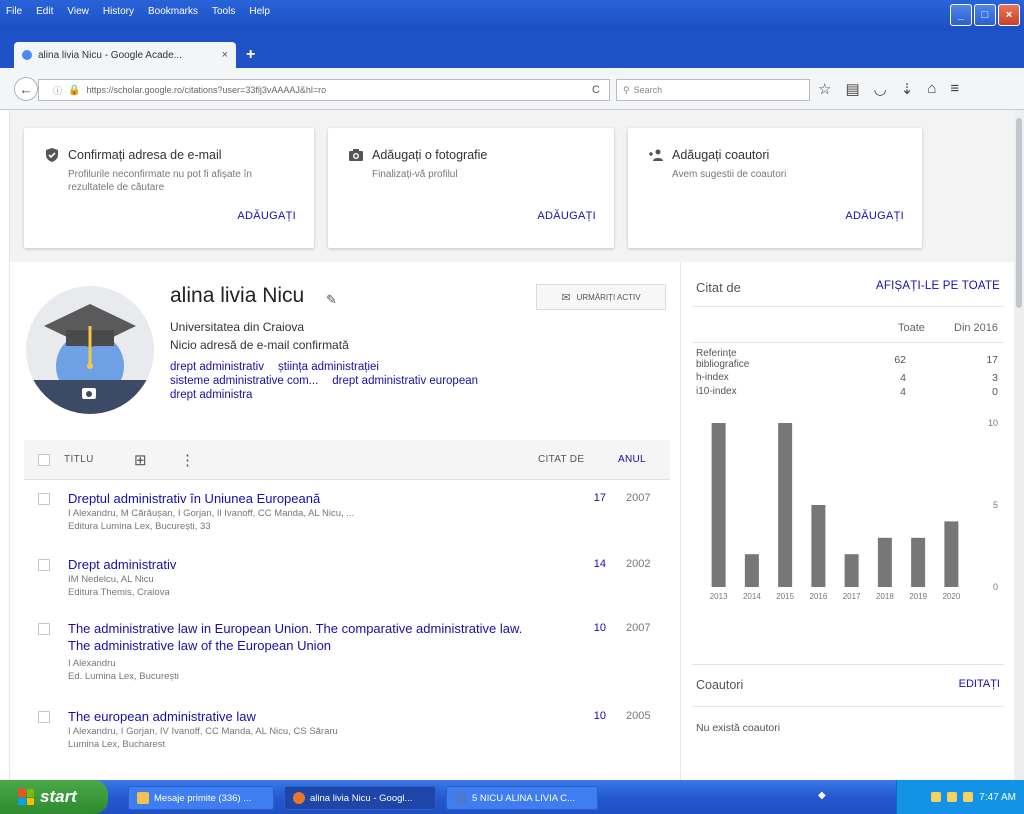  I want to click on bar-2016, so click(818, 546).